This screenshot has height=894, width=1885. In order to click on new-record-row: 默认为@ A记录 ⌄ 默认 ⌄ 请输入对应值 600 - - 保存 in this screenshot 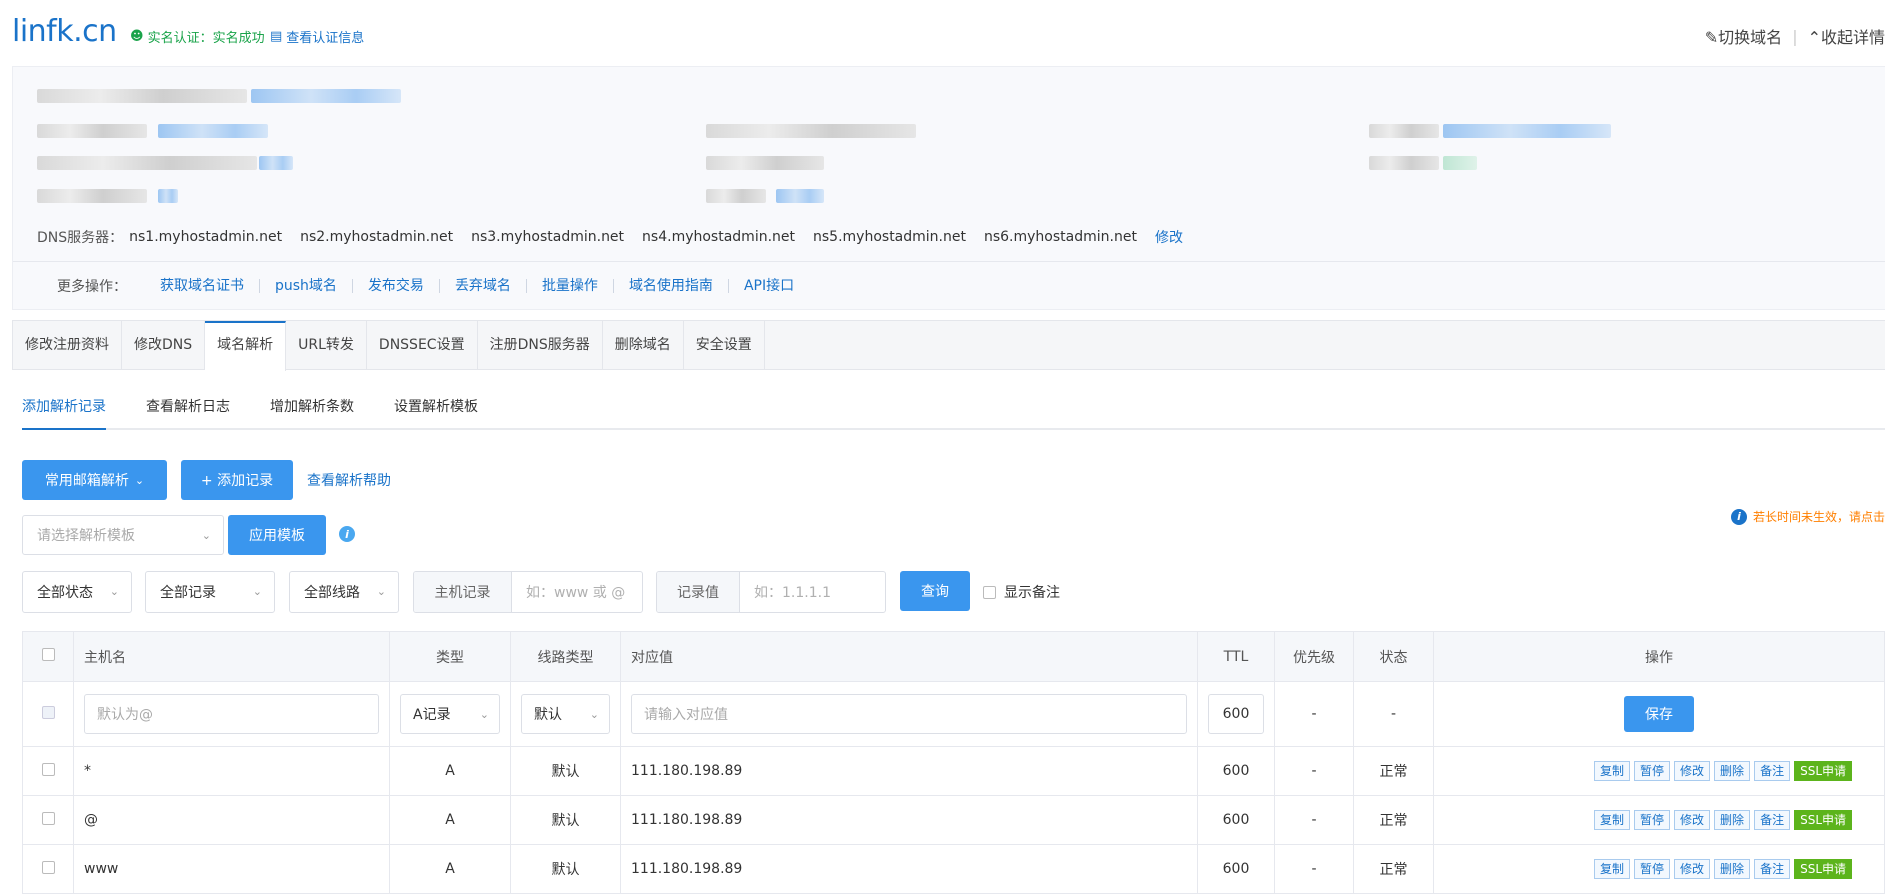, I will do `click(953, 714)`.